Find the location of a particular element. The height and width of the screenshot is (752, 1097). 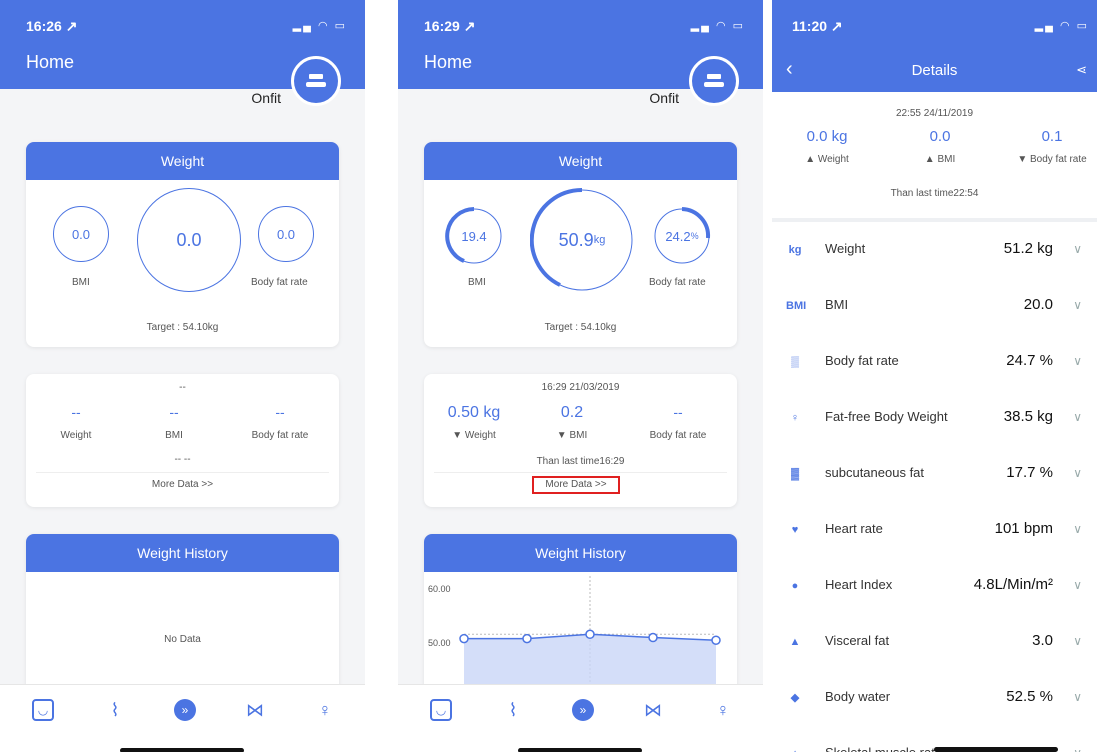

detail-row: ● Heart Index 4.8L/Min/m² ∨ is located at coordinates (934, 586).